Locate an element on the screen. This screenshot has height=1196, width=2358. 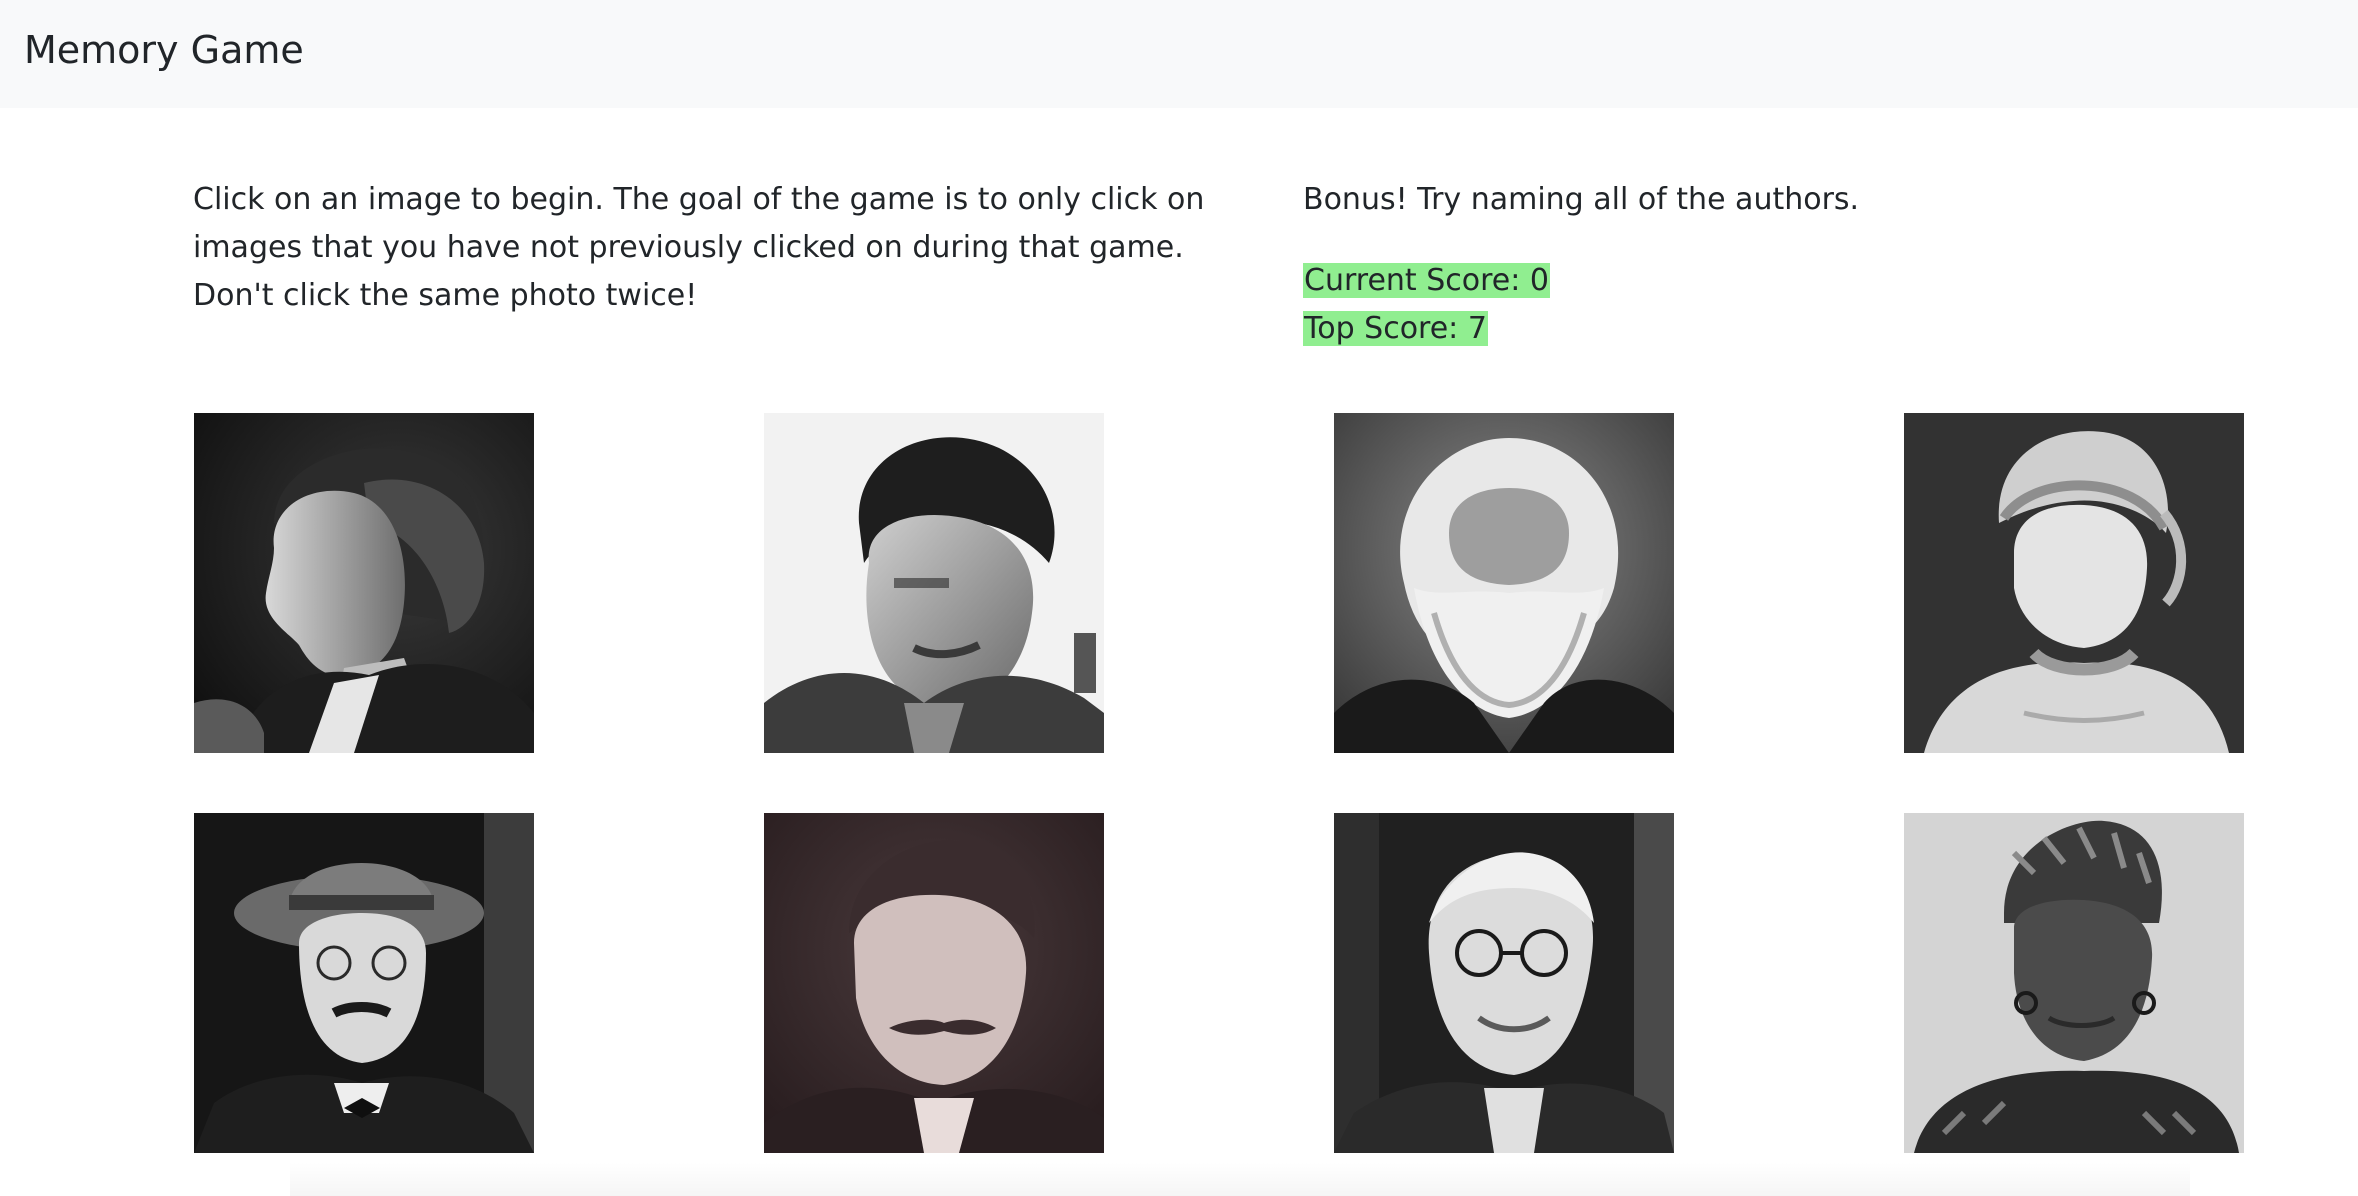
current-score: Current Score: 0 is located at coordinates (1426, 281).